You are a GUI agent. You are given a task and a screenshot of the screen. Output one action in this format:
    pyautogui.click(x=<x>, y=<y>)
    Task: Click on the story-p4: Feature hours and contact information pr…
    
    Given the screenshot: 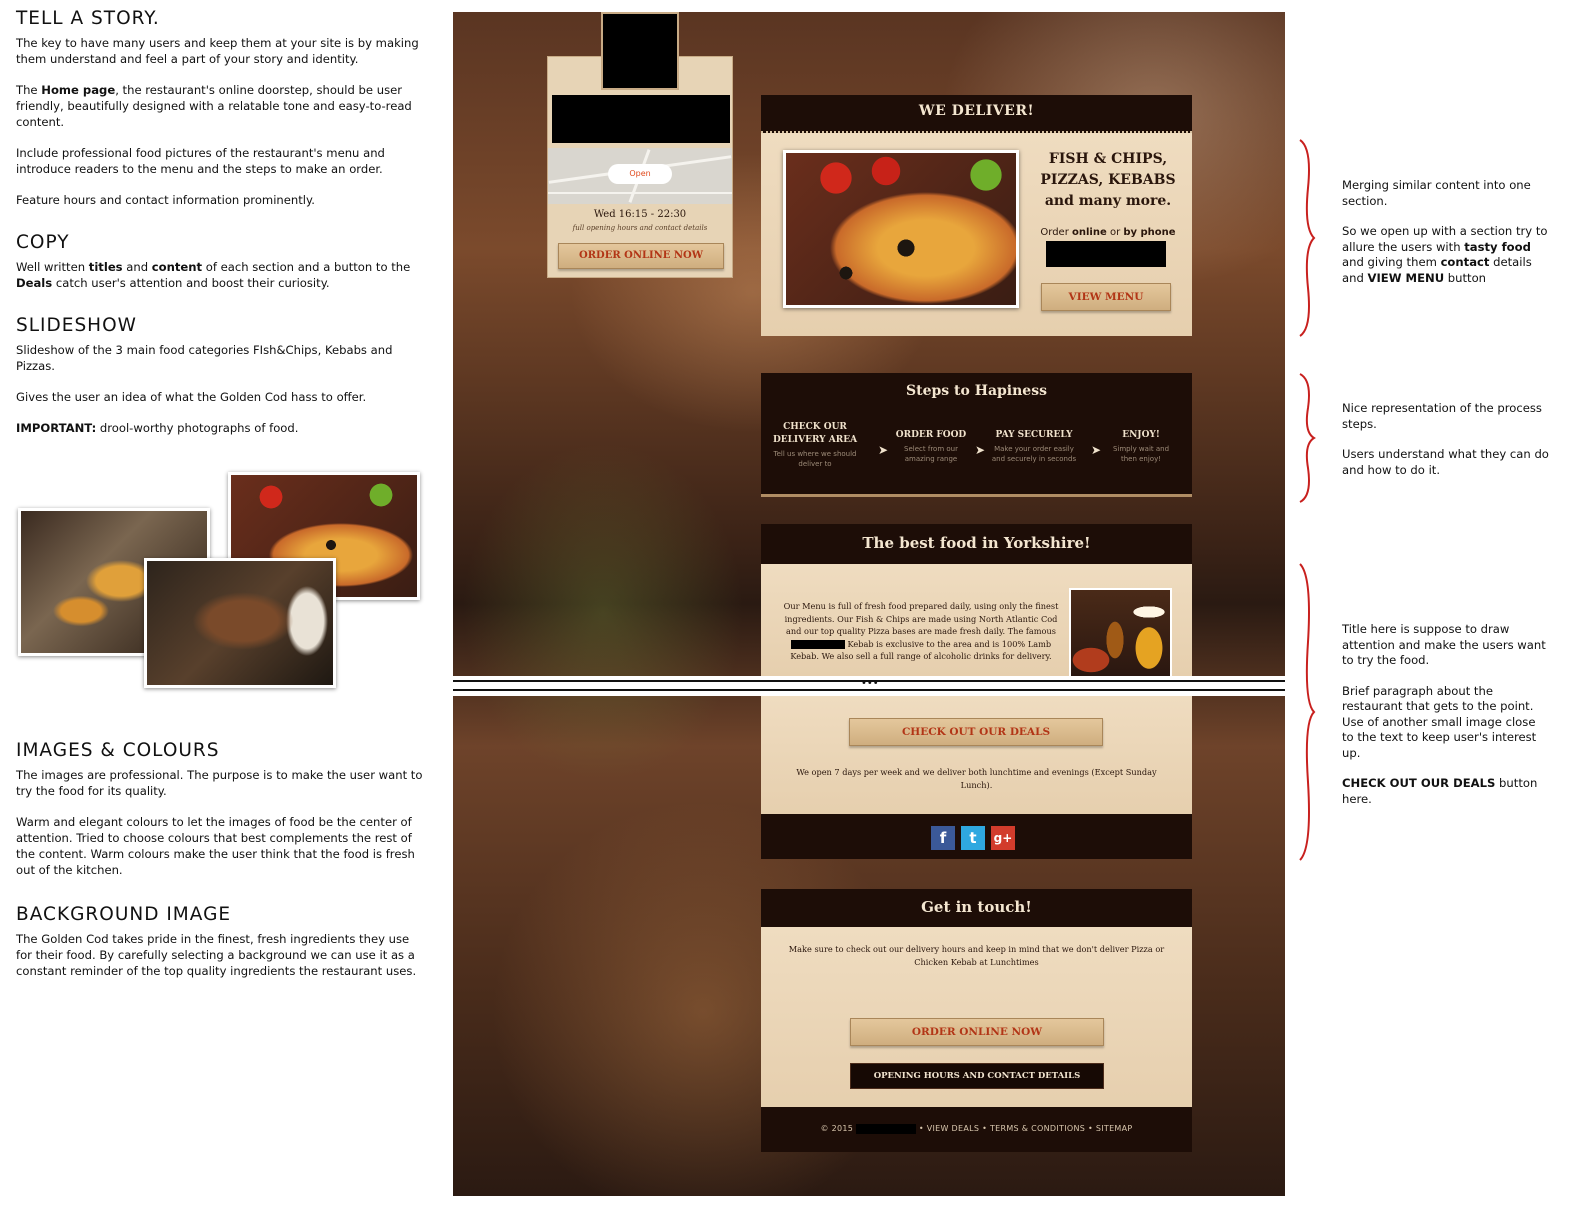 What is the action you would take?
    pyautogui.click(x=165, y=200)
    